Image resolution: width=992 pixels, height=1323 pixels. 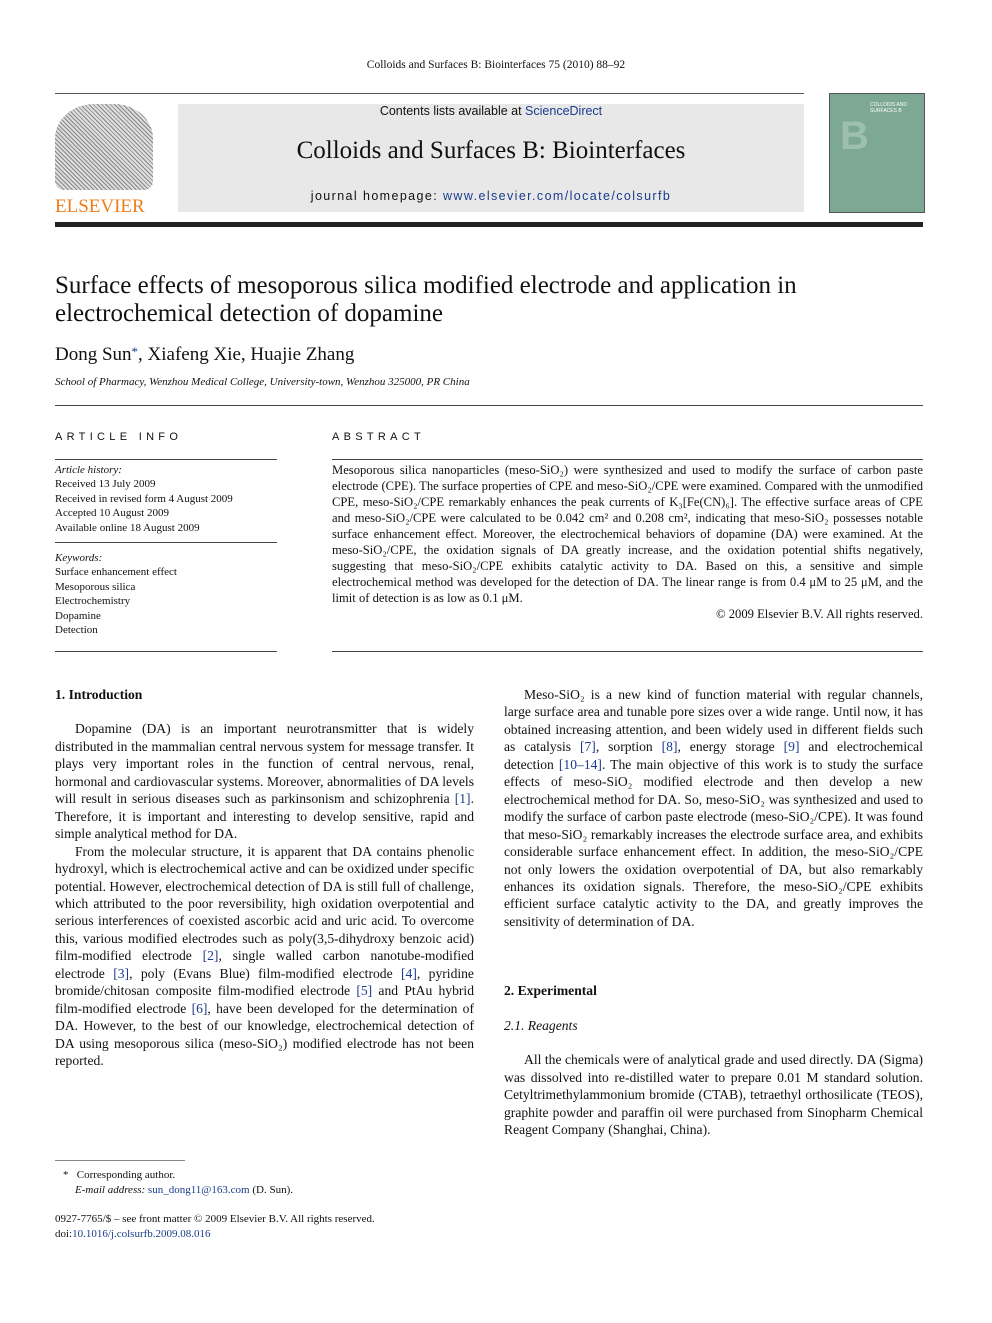 I want to click on reference-link: [1], so click(x=463, y=798).